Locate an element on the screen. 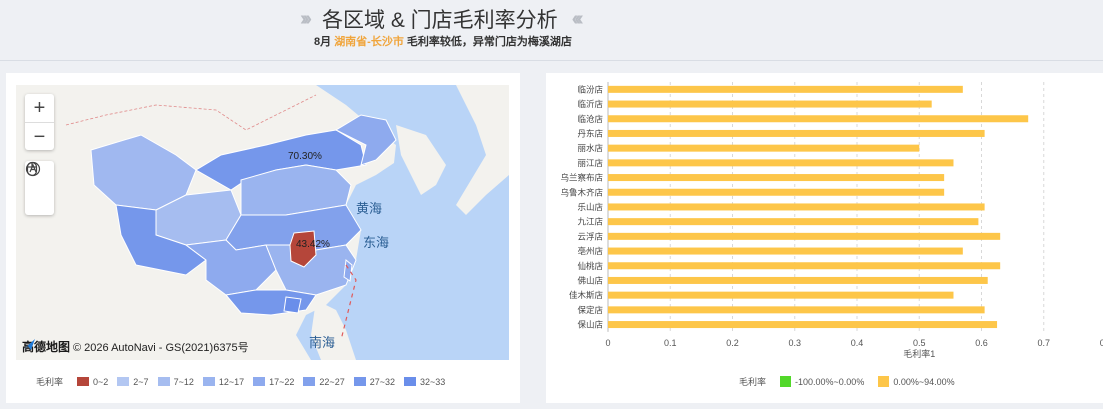  map-legend-item: 12~17 is located at coordinates (223, 381).